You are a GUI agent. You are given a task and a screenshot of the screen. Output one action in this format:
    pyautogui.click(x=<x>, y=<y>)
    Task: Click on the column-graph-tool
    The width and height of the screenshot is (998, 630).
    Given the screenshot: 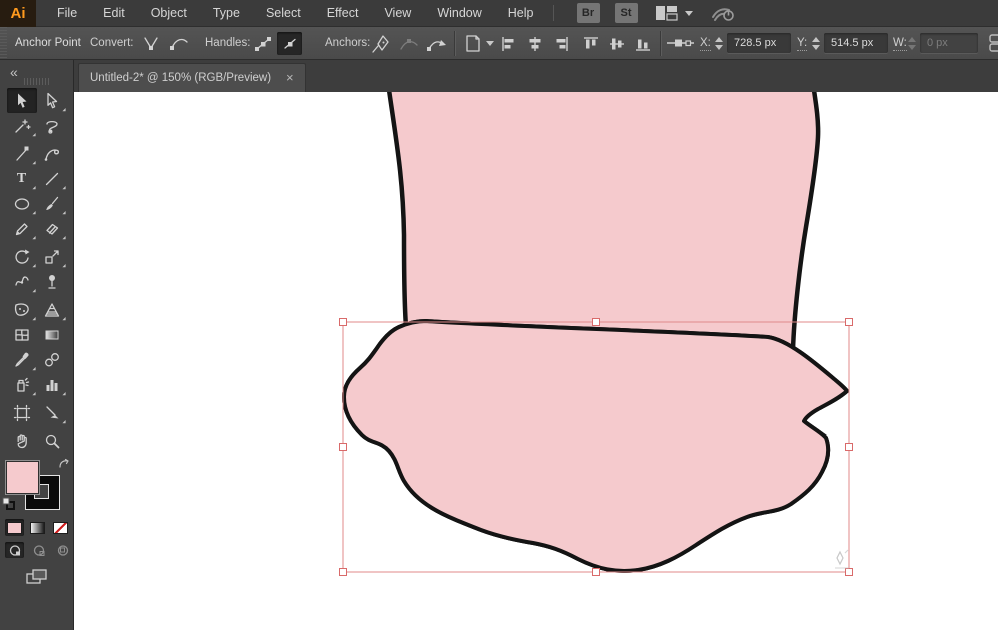 What is the action you would take?
    pyautogui.click(x=52, y=384)
    